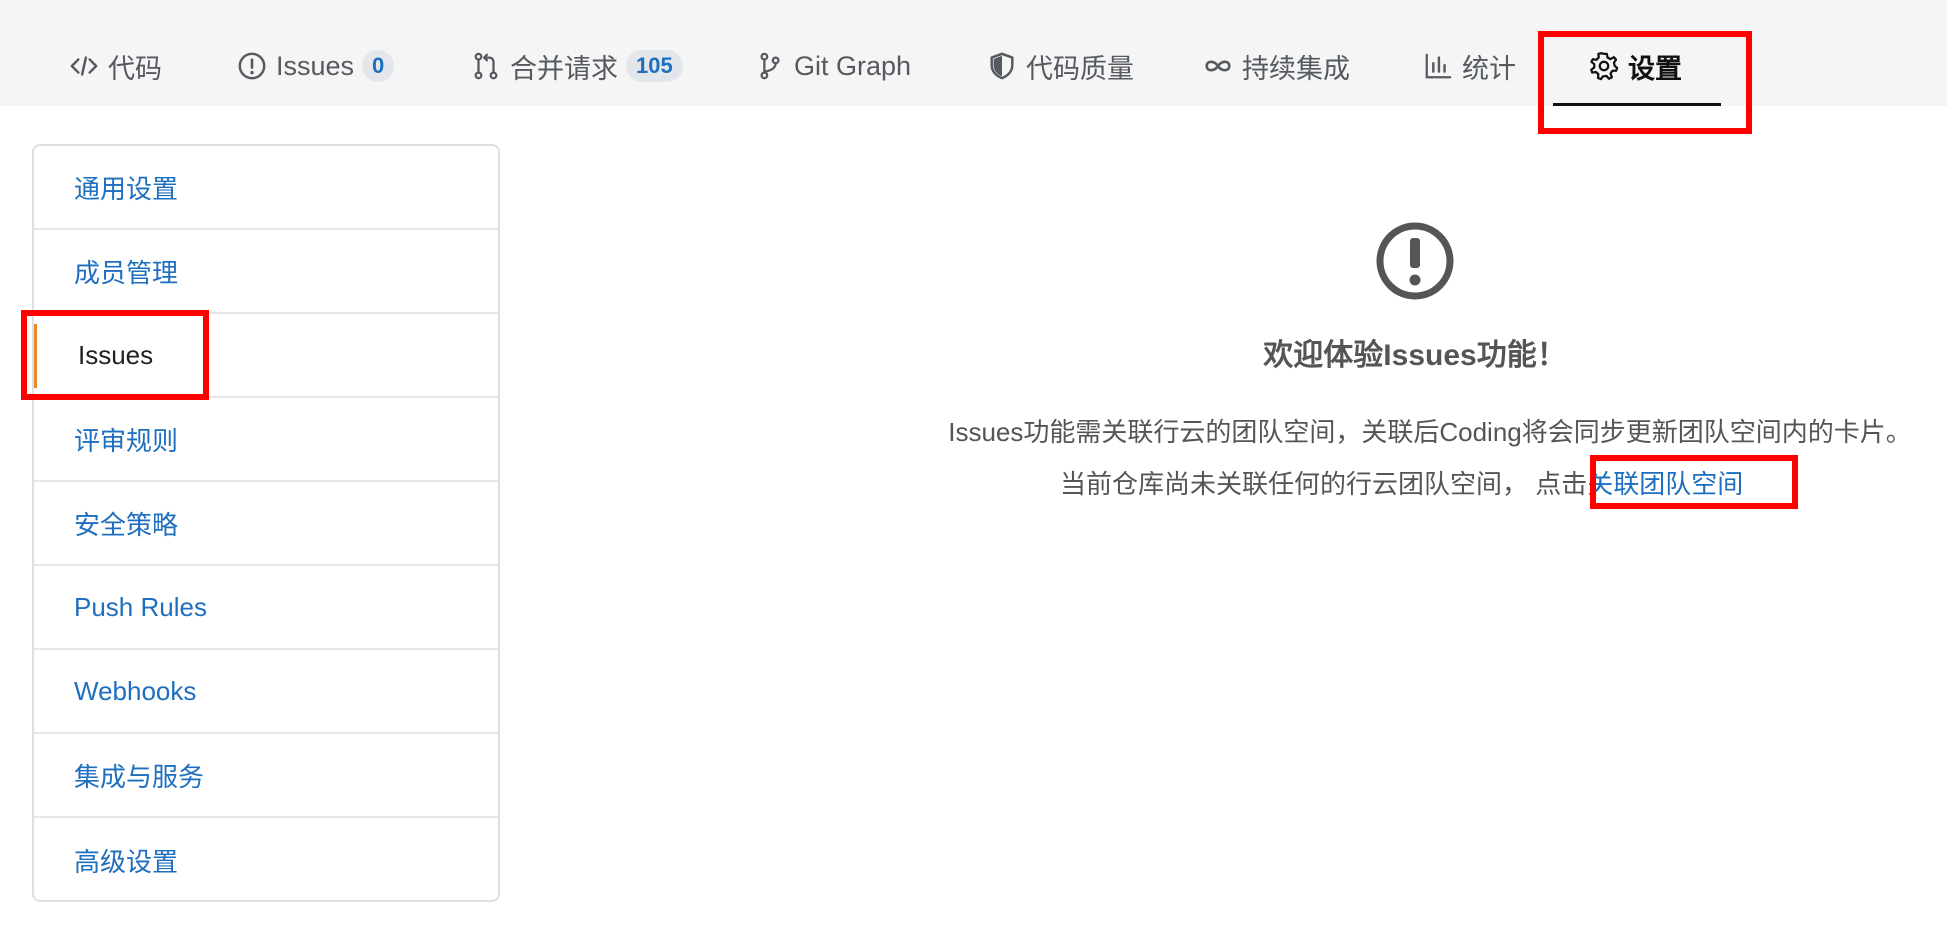  What do you see at coordinates (853, 65) in the screenshot?
I see `tab-git-graph-label: Git Graph` at bounding box center [853, 65].